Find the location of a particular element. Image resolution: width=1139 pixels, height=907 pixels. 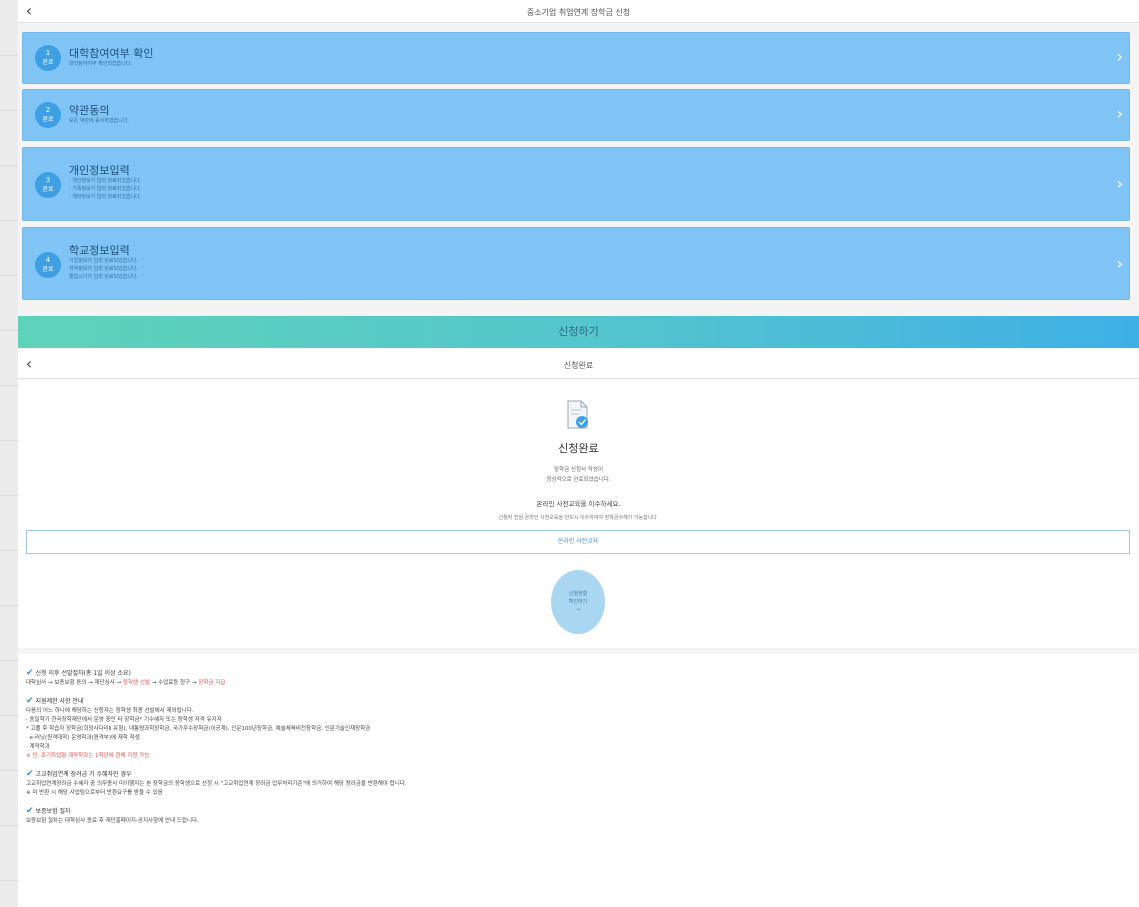

top-header: ‹ 중소기업 취업연계 장학금 신청 is located at coordinates (578, 11).